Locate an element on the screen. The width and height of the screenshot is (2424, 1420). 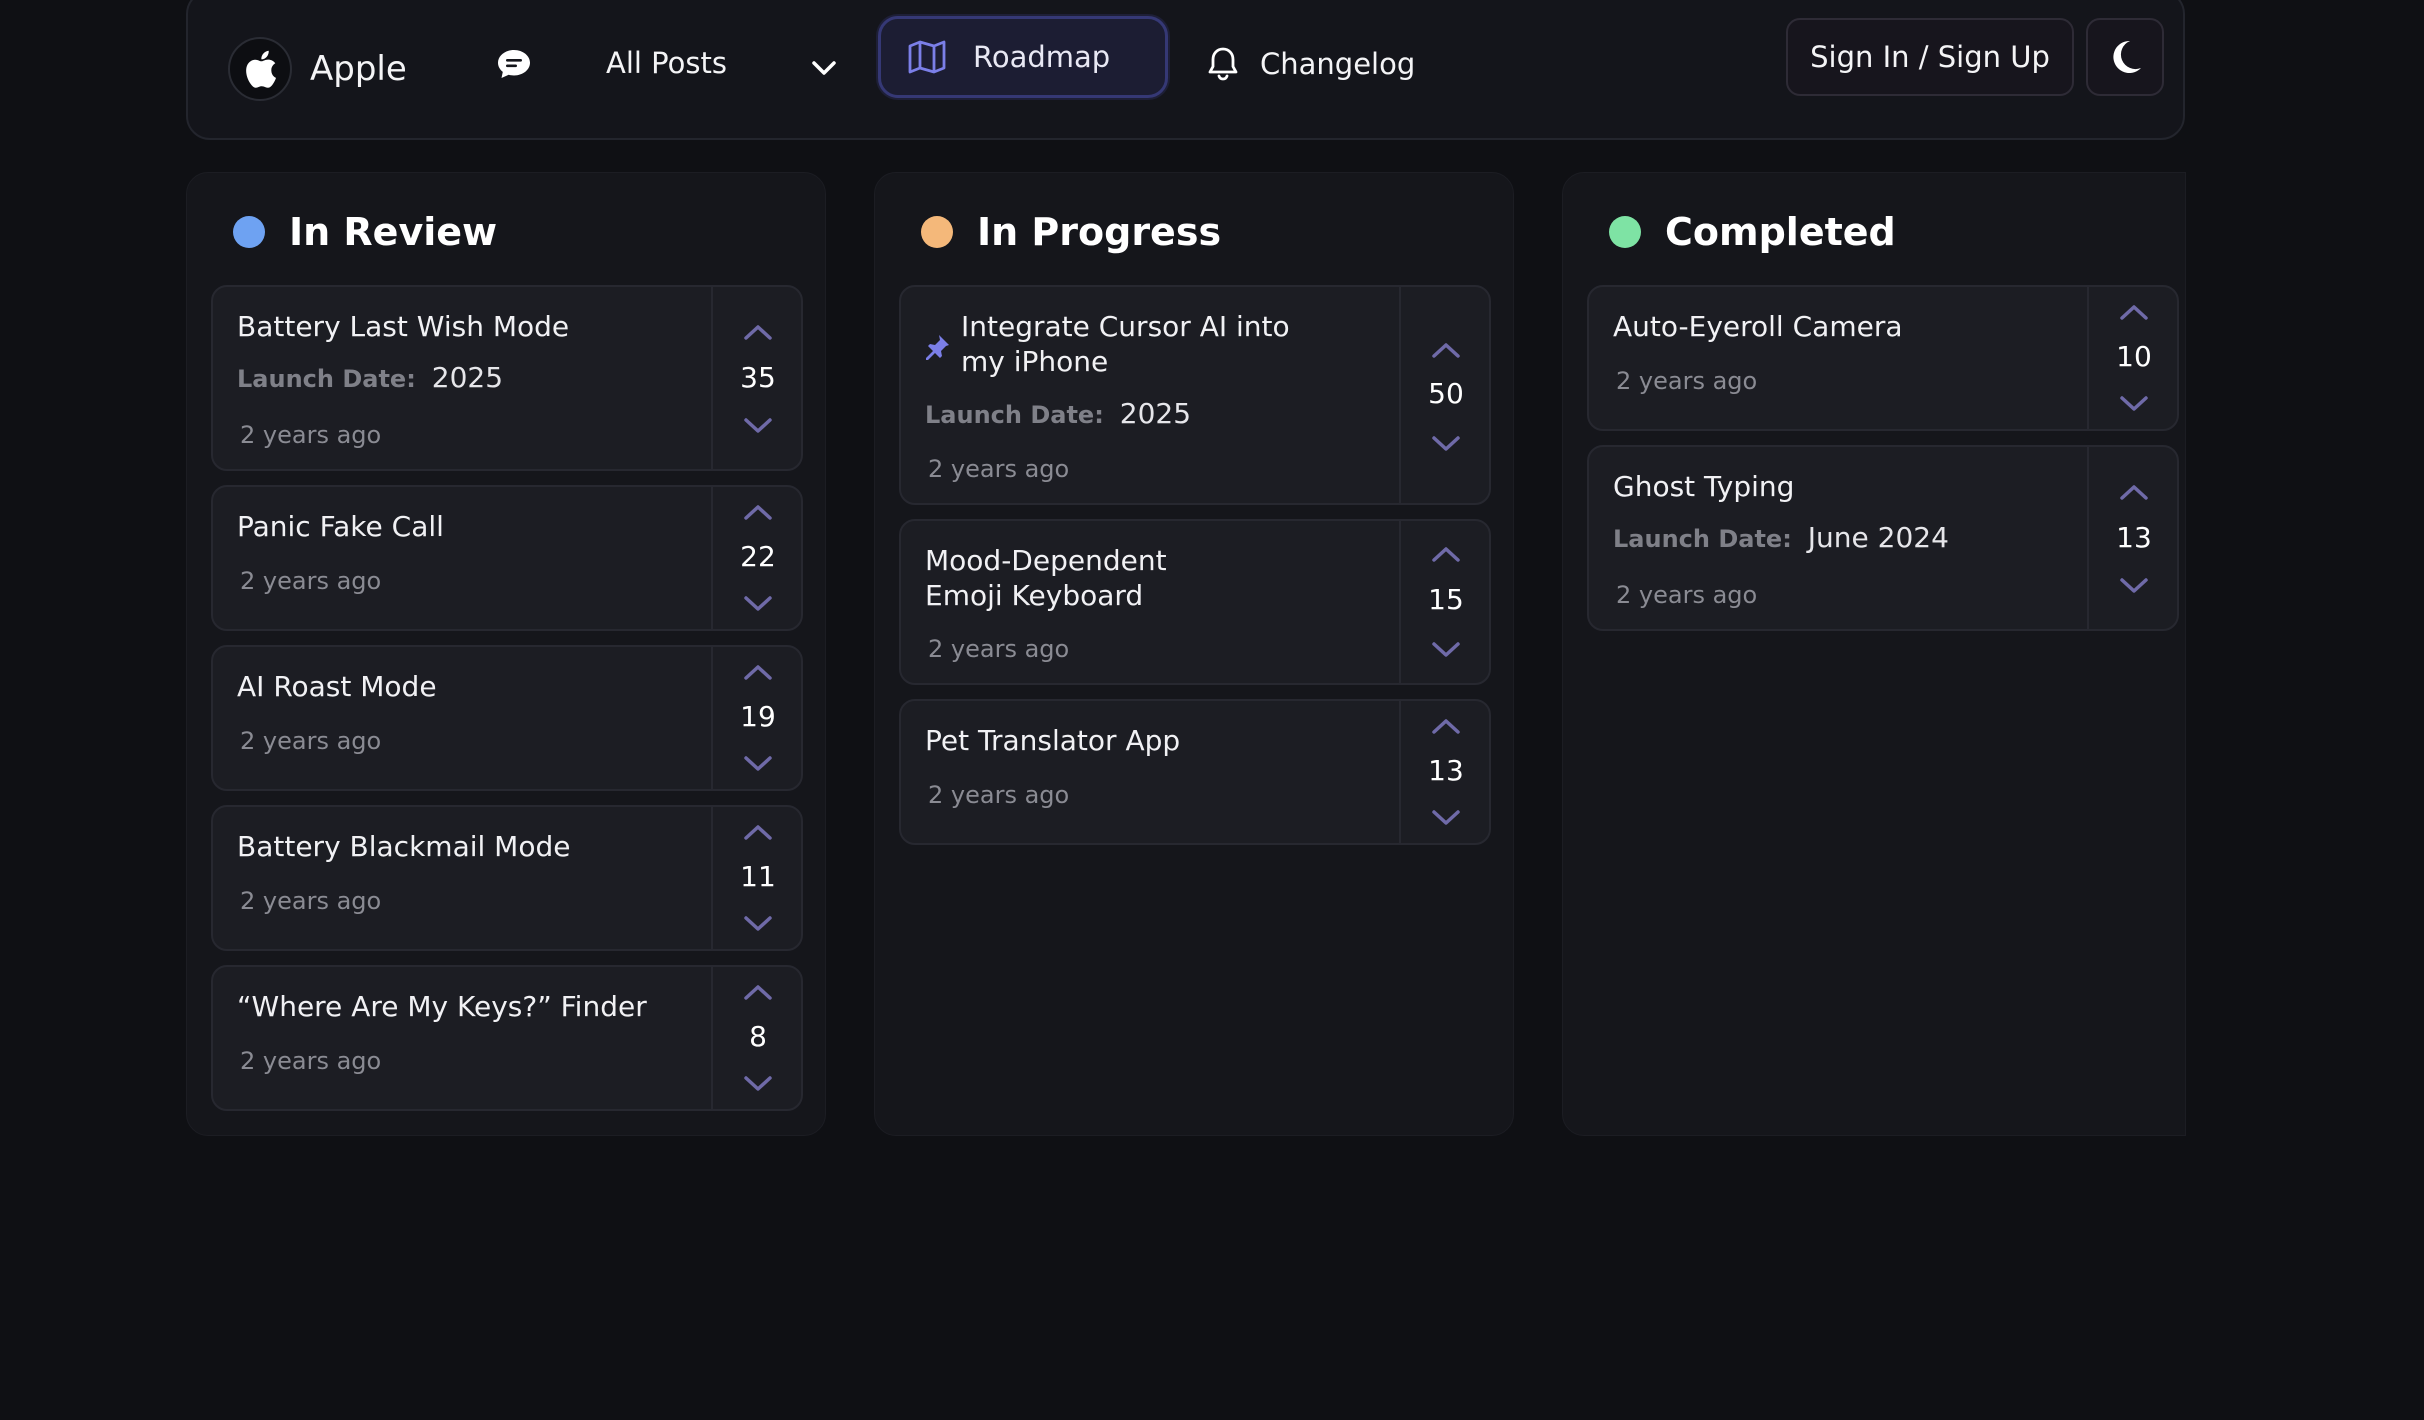
vote-box: 19 is located at coordinates (756, 718).